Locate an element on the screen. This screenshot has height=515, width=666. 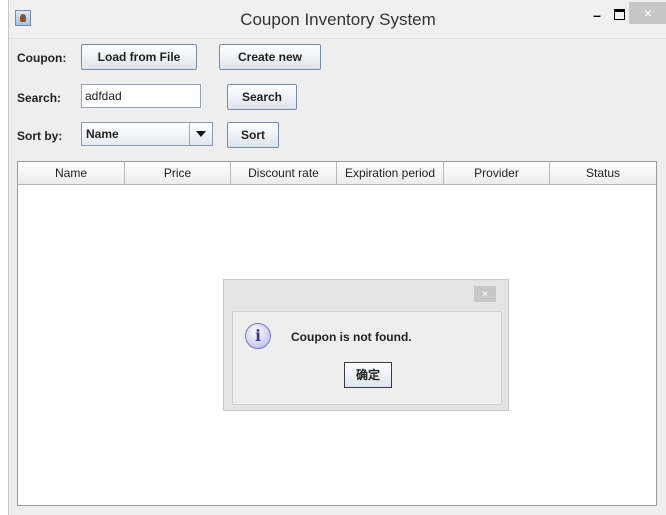
sort-by-selected: Name is located at coordinates (102, 134).